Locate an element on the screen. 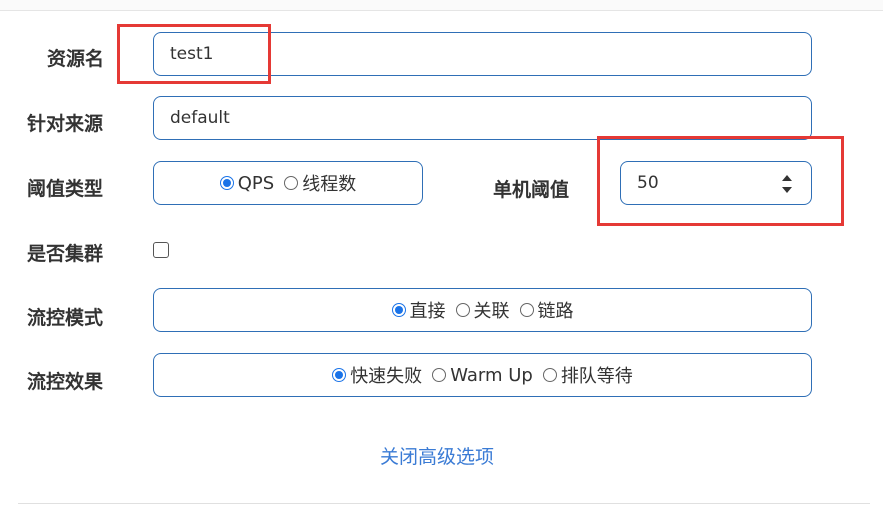 The image size is (883, 516). strategy-option-chain: 链路 is located at coordinates (546, 310).